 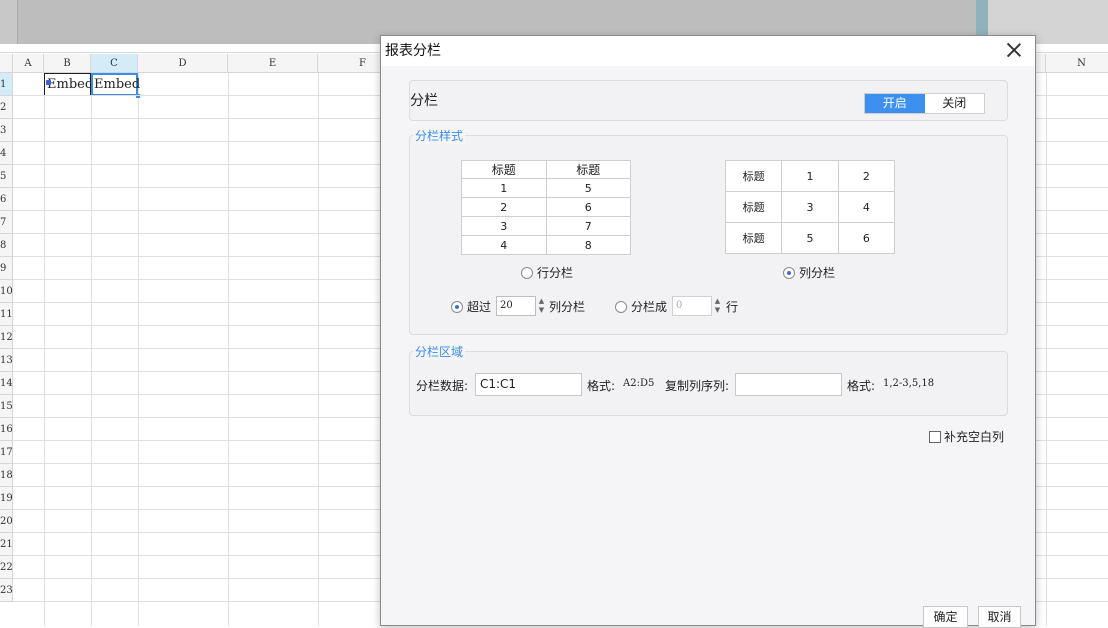 I want to click on row-header: 9, so click(x=6, y=268).